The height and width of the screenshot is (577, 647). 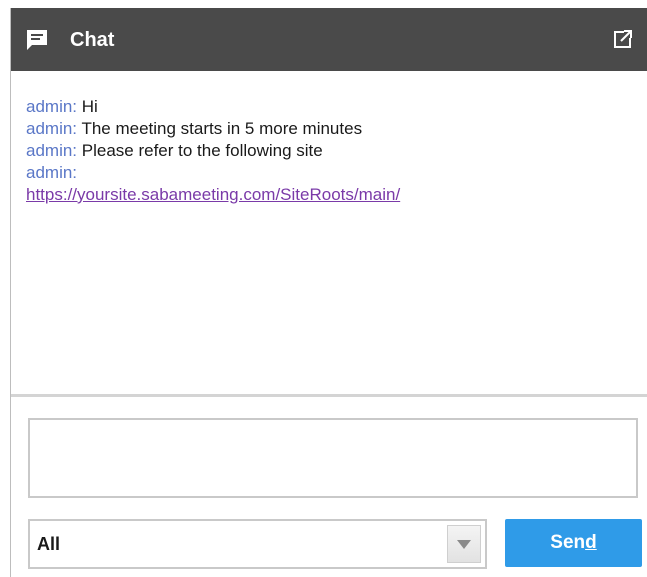 I want to click on send-label-accesskey: d, so click(x=591, y=542).